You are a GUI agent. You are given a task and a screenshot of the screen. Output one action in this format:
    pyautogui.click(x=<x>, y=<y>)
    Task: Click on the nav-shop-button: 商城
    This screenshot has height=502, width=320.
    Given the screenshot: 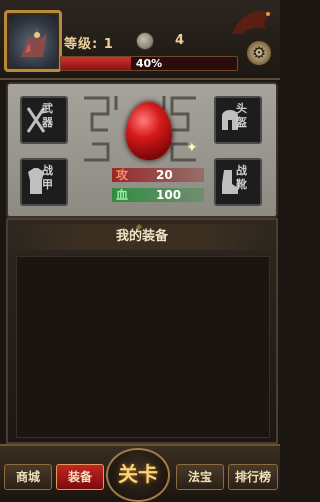 What is the action you would take?
    pyautogui.click(x=28, y=477)
    